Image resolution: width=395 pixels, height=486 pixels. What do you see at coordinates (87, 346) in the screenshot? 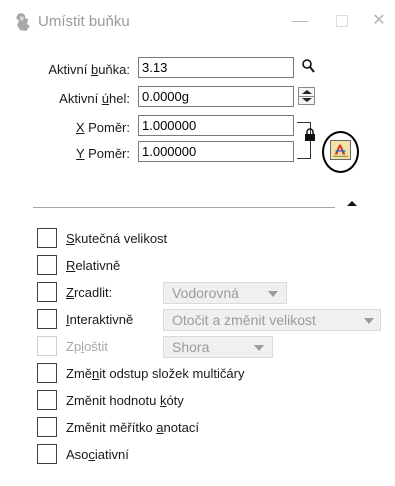
I see `flatten-label: Zploštit` at bounding box center [87, 346].